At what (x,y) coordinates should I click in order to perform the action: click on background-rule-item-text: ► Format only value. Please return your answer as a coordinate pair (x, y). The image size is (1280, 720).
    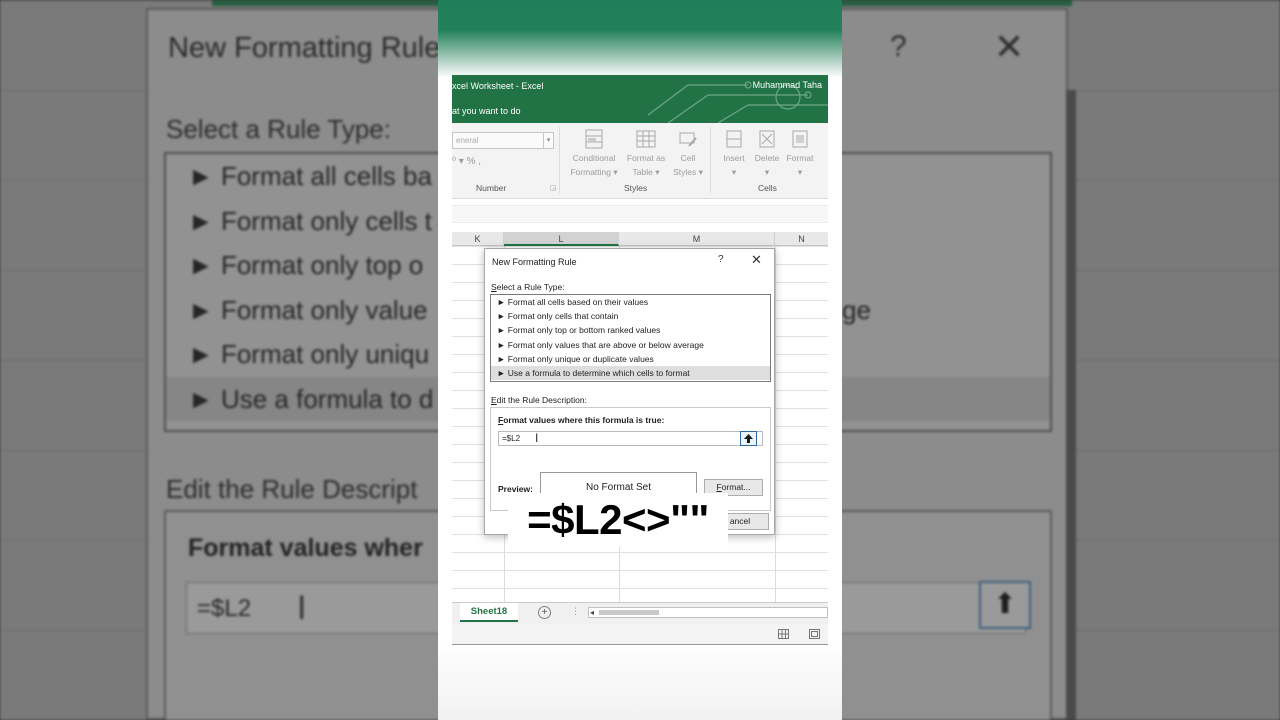
    Looking at the image, I should click on (308, 309).